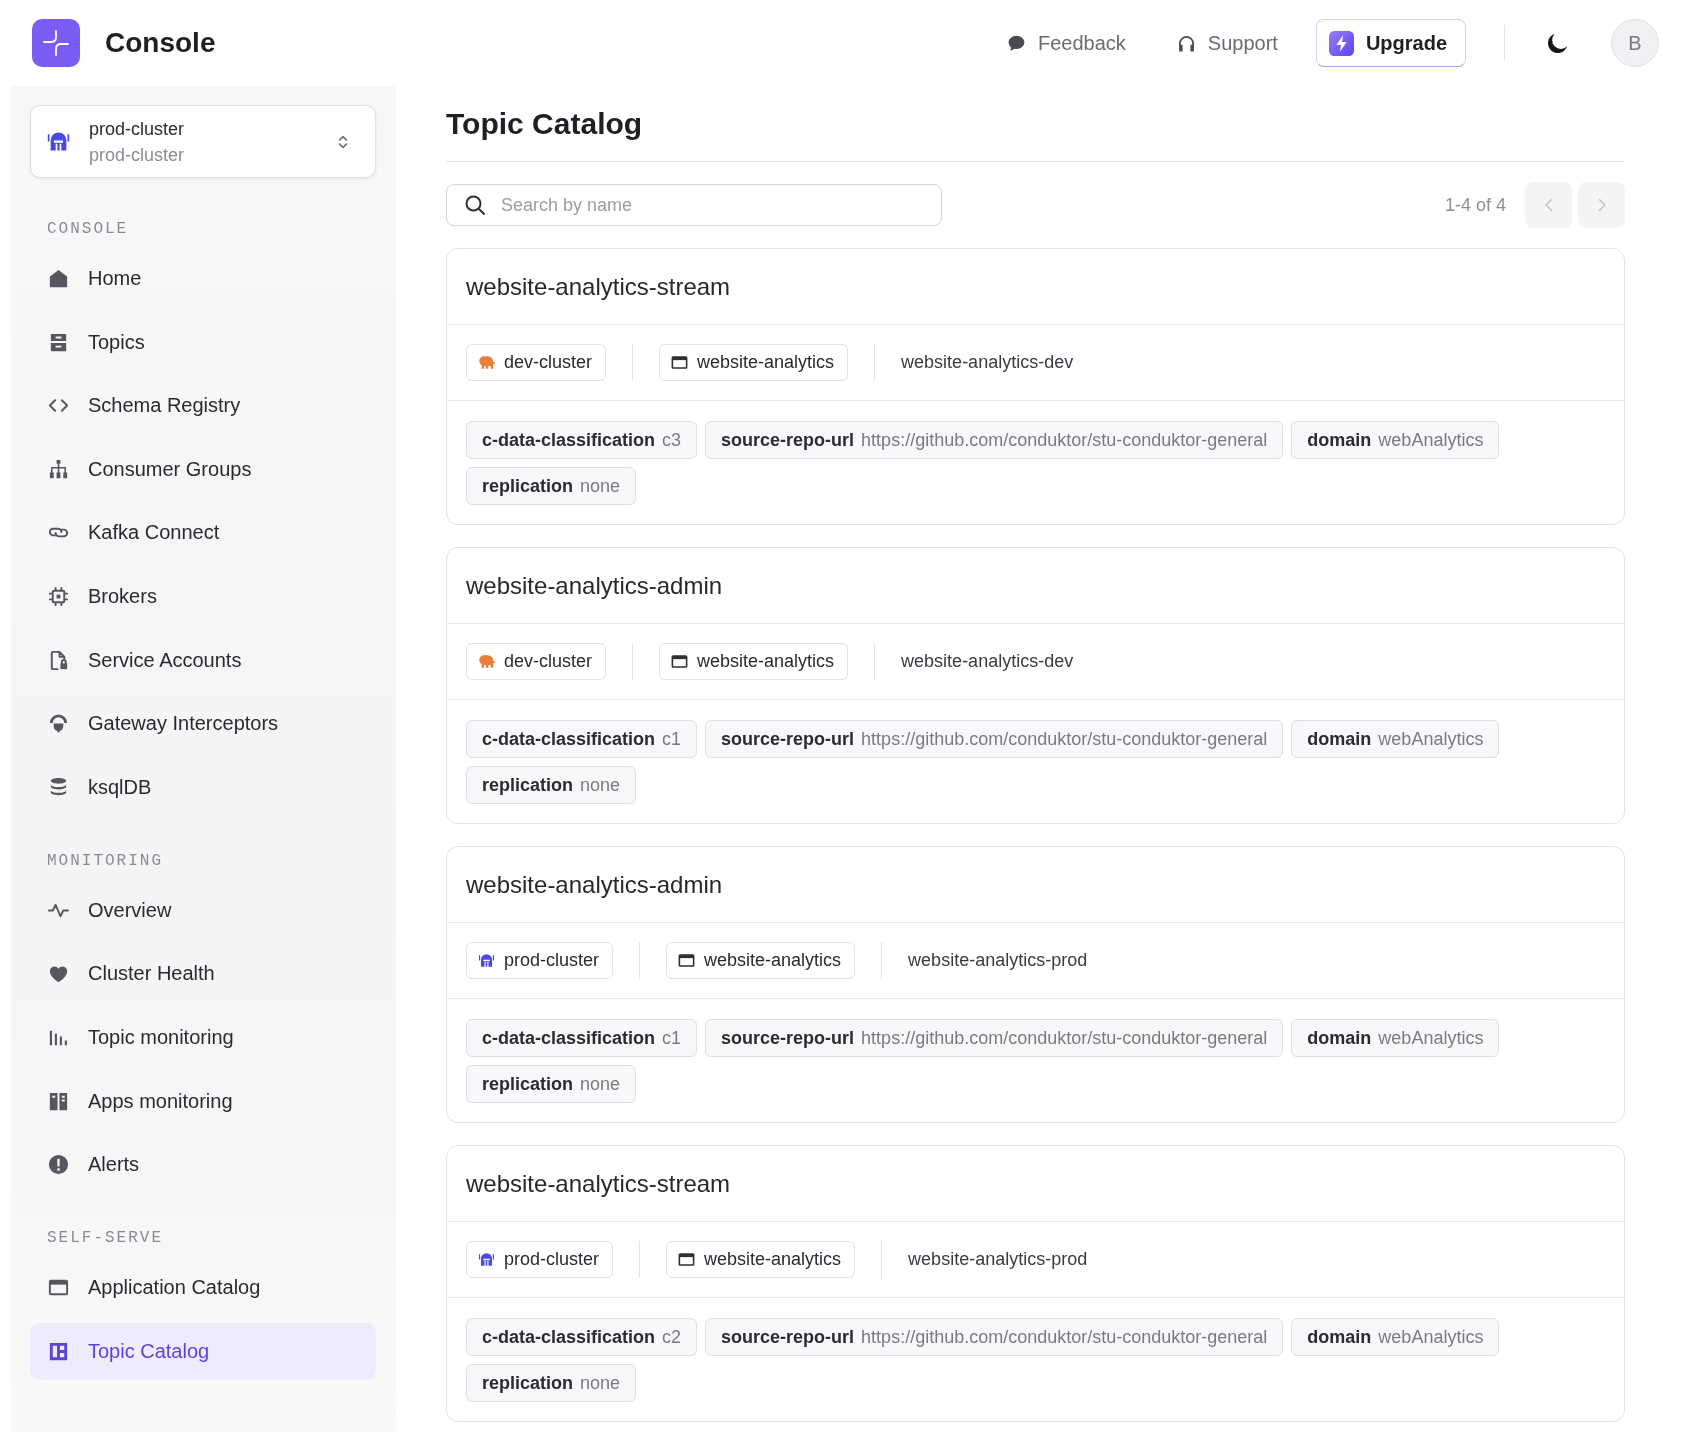 This screenshot has width=1688, height=1446. Describe the element at coordinates (203, 660) in the screenshot. I see `nav-item: Service Accounts` at that location.